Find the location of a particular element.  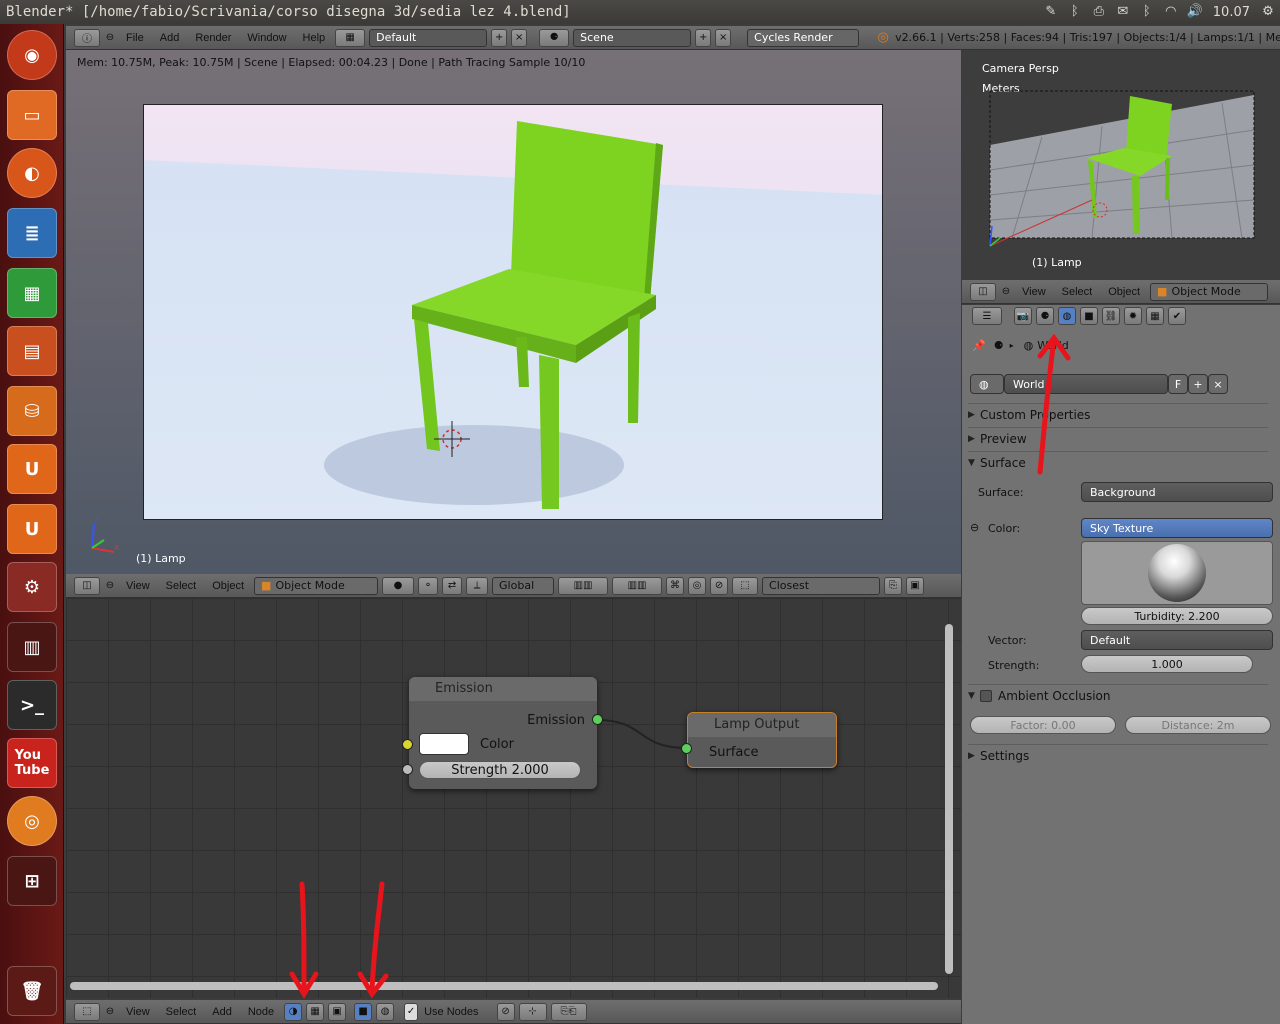

ubuntu-one-music-icon: U is located at coordinates (32, 529).